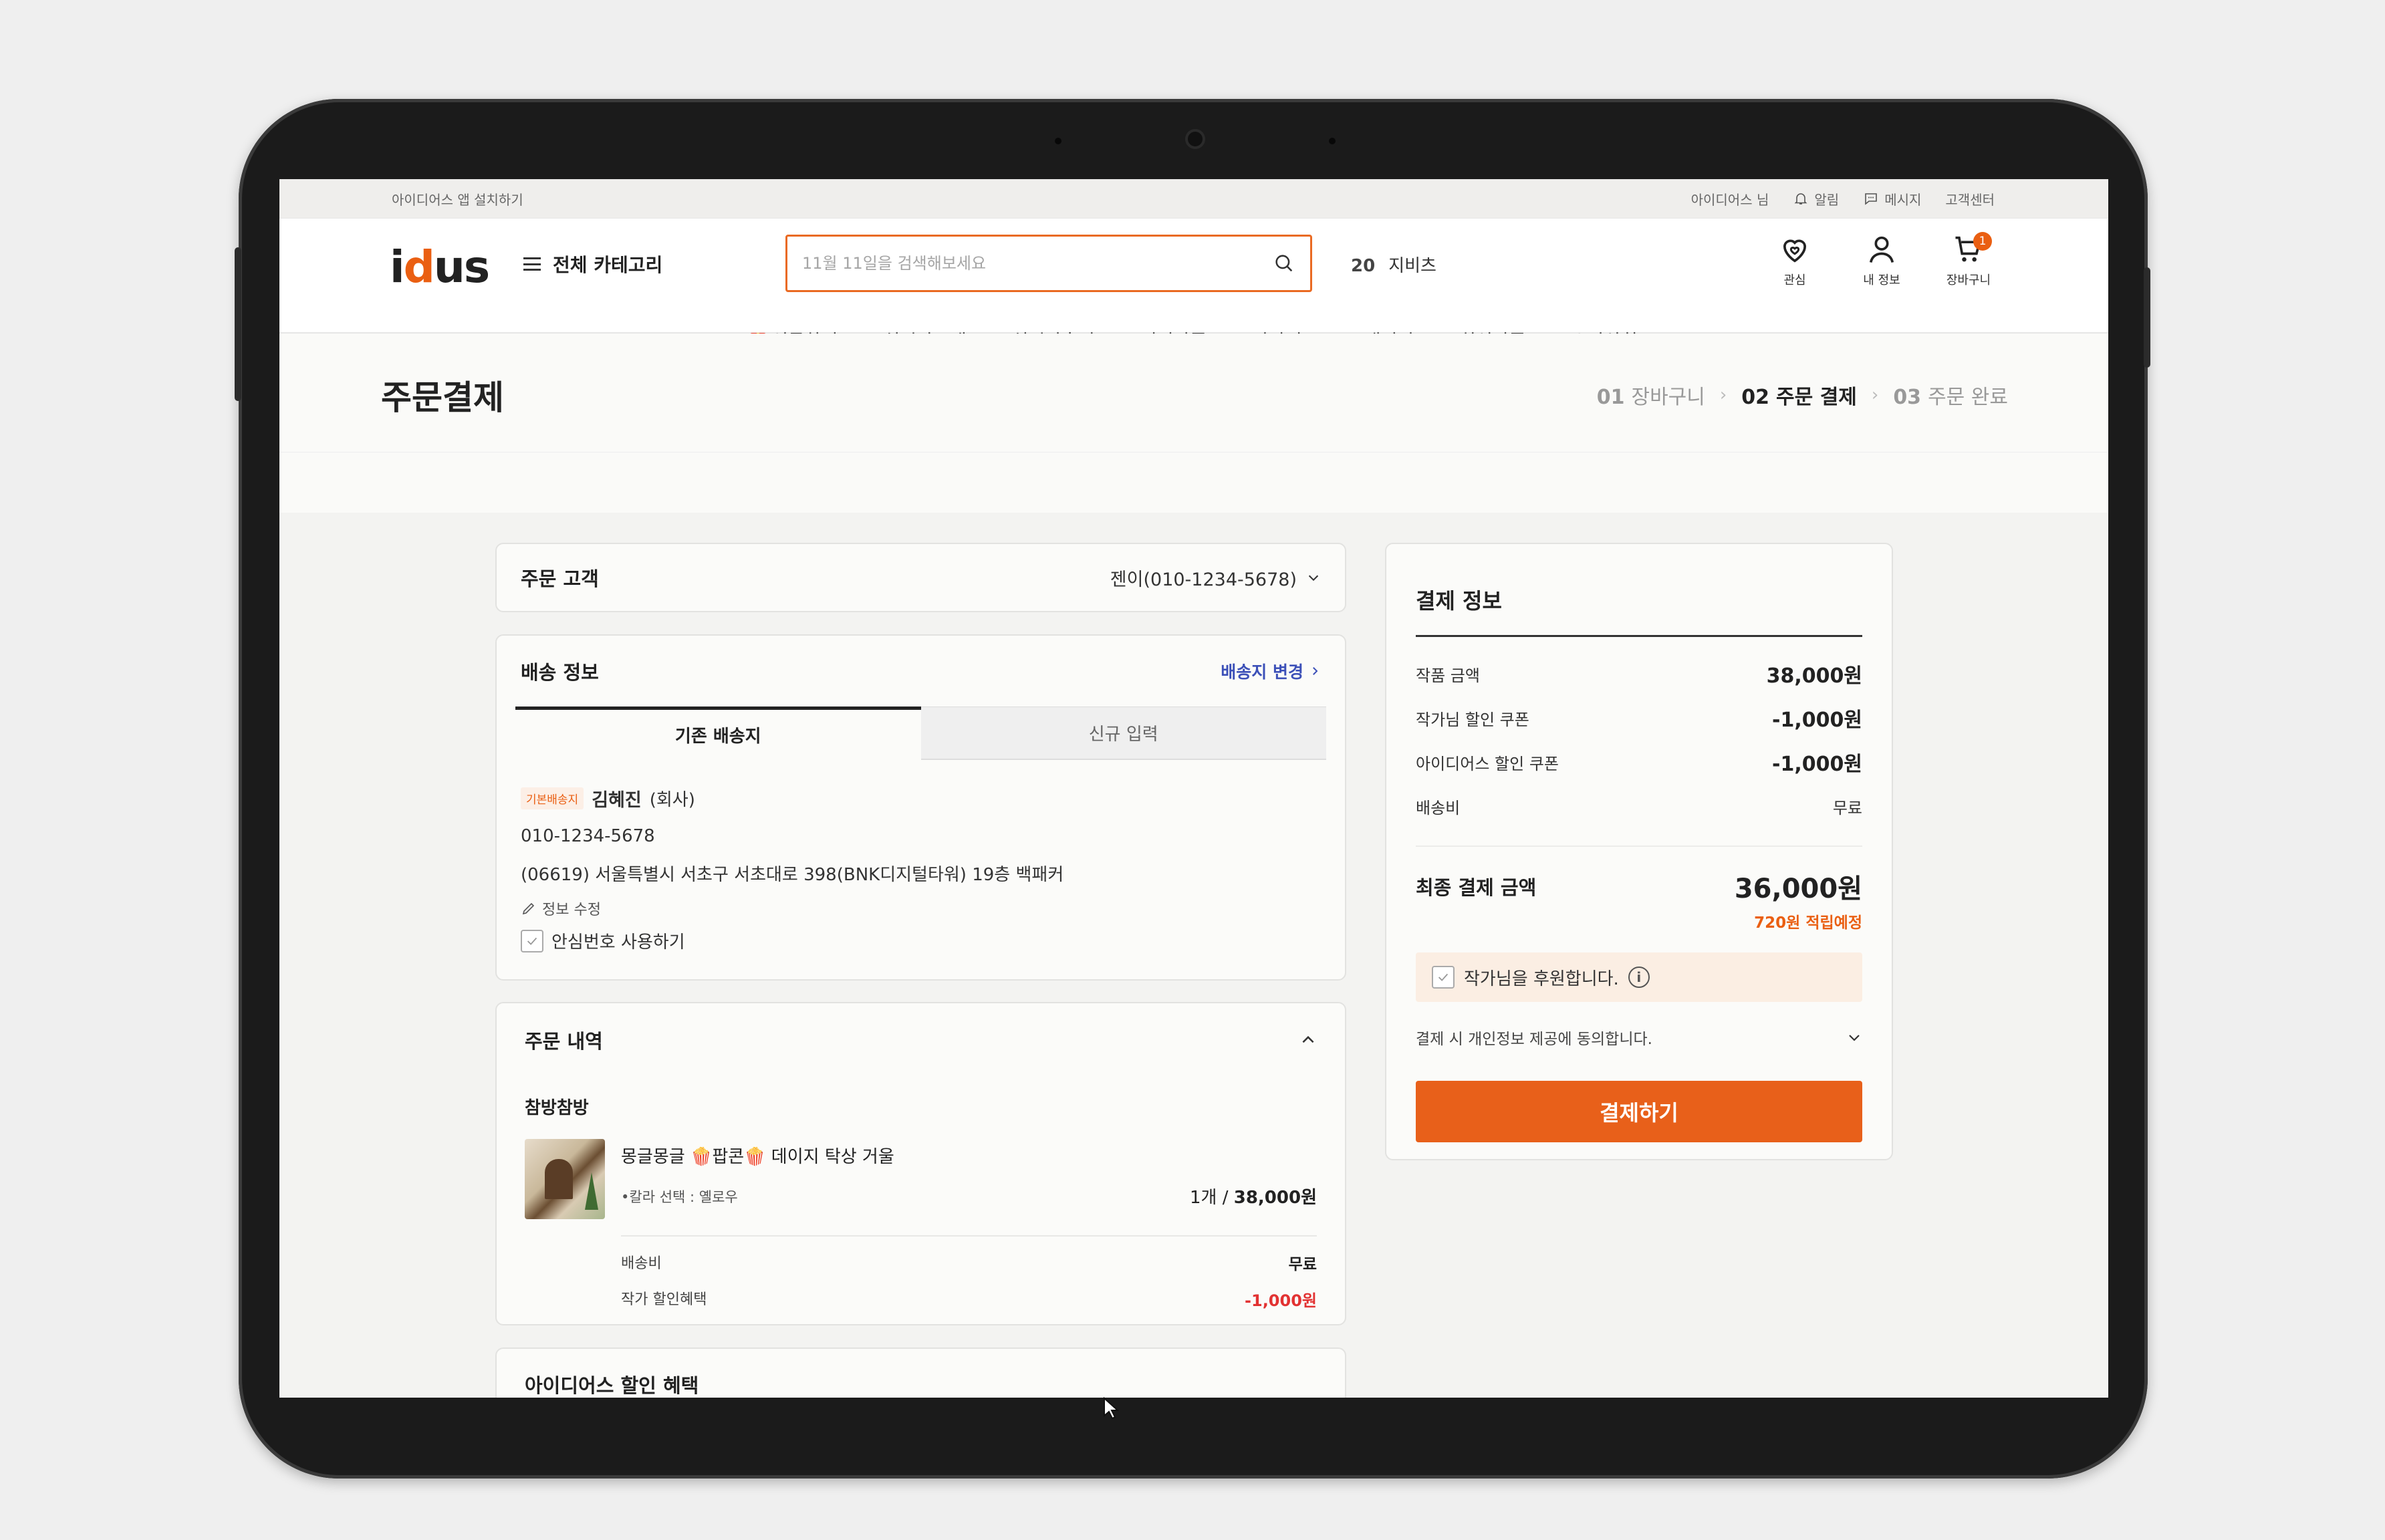  I want to click on alarm-link: 알림, so click(1816, 199).